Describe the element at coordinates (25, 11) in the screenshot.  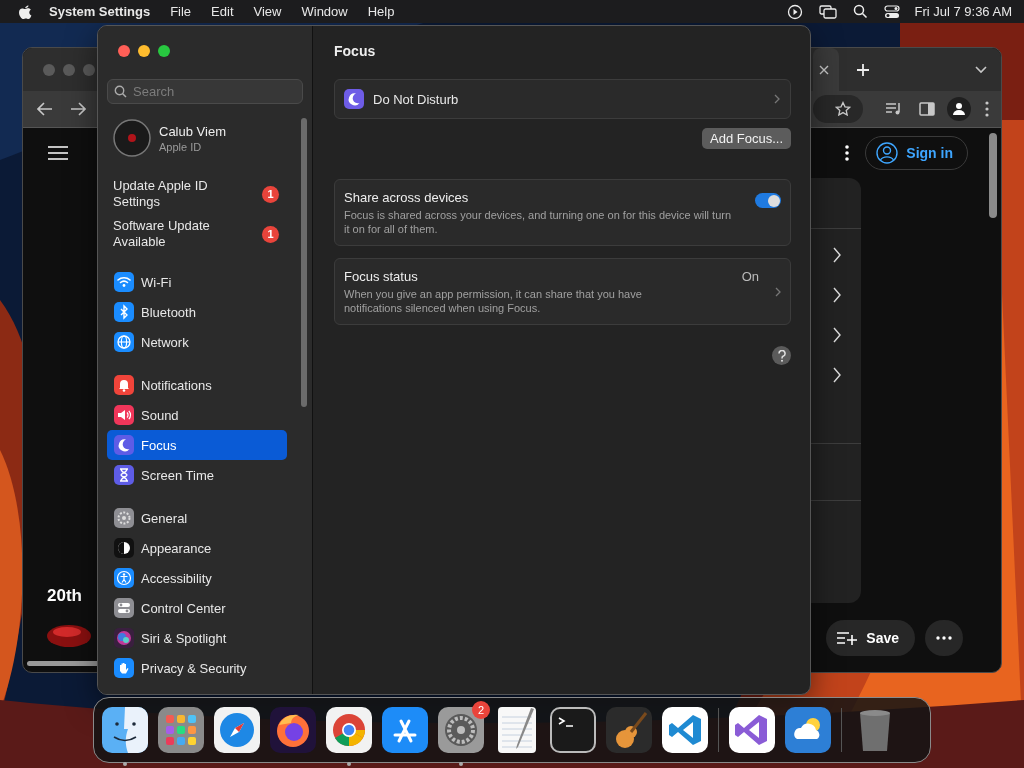
I see `apple-logo-icon` at that location.